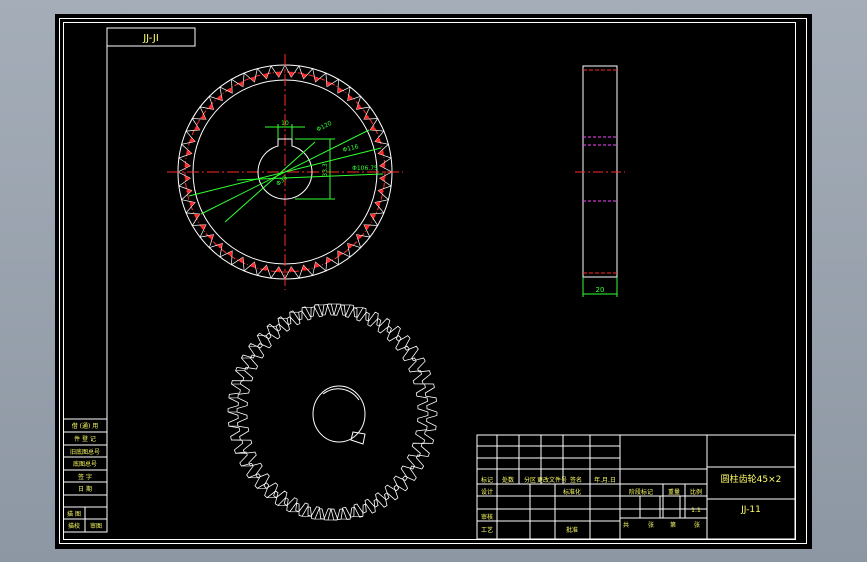 The height and width of the screenshot is (562, 867). Describe the element at coordinates (552, 480) in the screenshot. I see `tb-header-label: 更改文件号` at that location.